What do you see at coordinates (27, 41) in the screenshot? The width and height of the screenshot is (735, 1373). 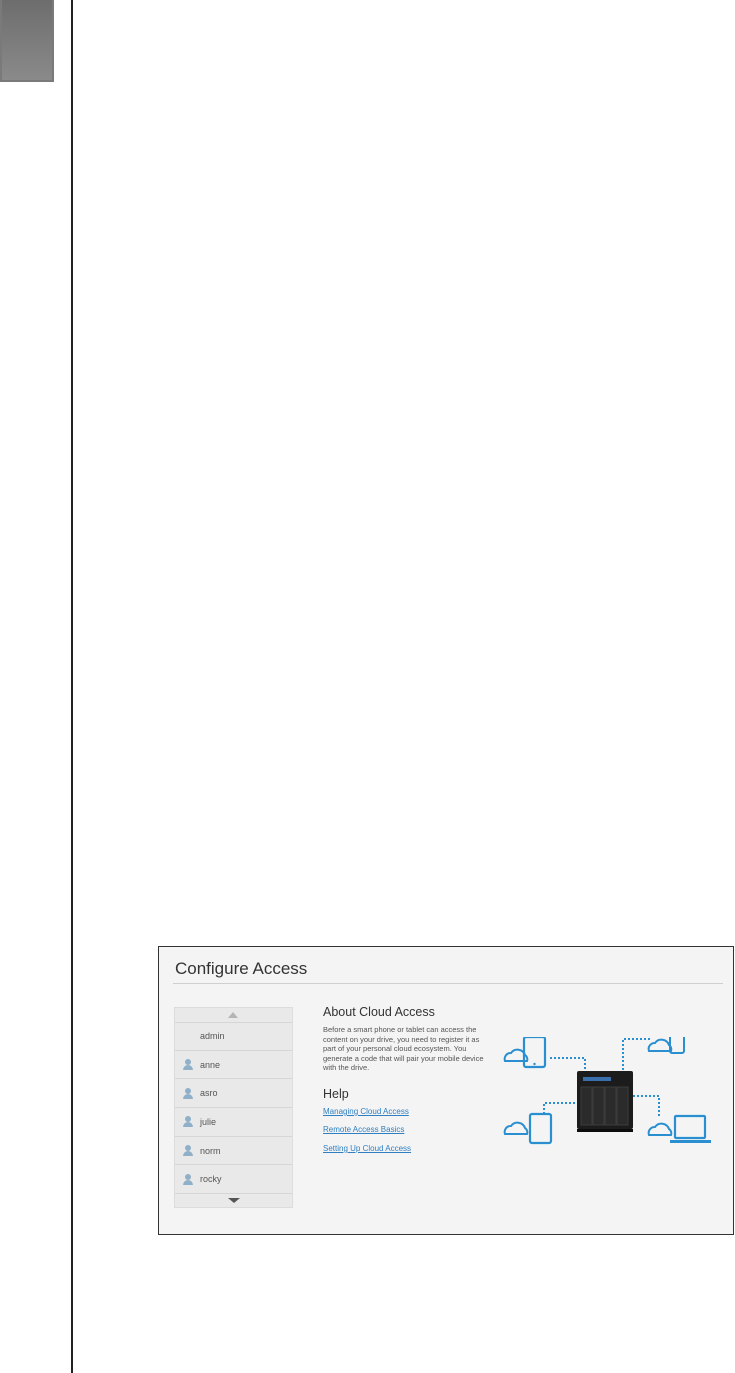 I see `chapter-tab` at bounding box center [27, 41].